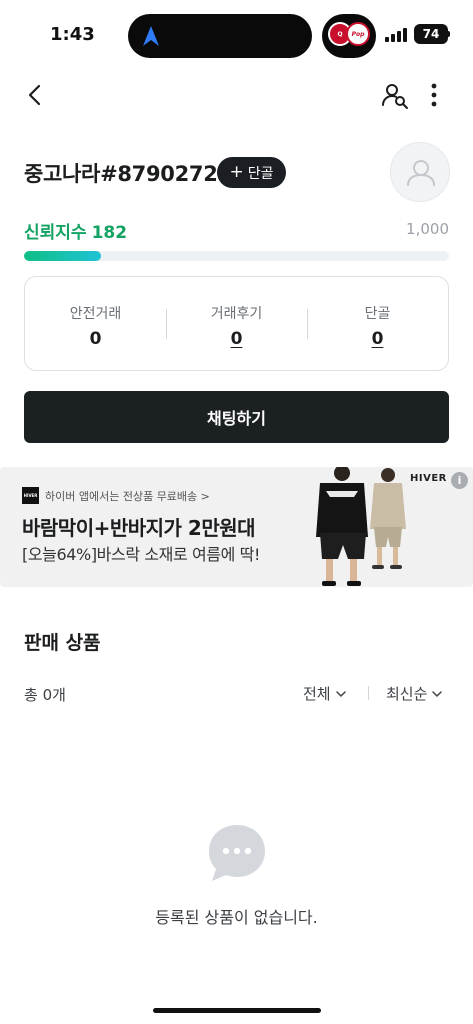 The height and width of the screenshot is (1024, 473). Describe the element at coordinates (220, 36) in the screenshot. I see `dynamic-island` at that location.